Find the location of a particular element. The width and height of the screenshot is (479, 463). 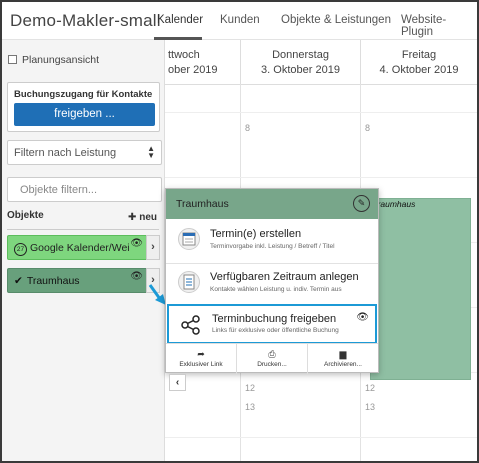

menu-title: Termin(e) erstellen is located at coordinates (256, 234).